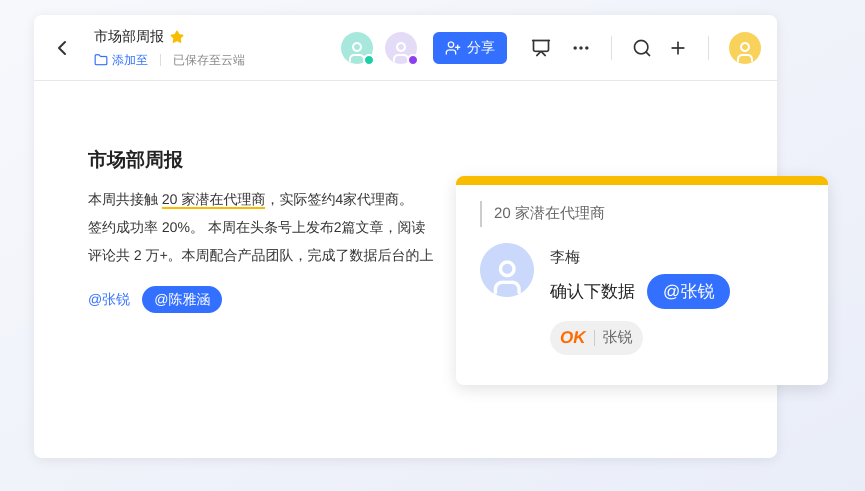  Describe the element at coordinates (130, 60) in the screenshot. I see `add-to-link: 添加至` at that location.